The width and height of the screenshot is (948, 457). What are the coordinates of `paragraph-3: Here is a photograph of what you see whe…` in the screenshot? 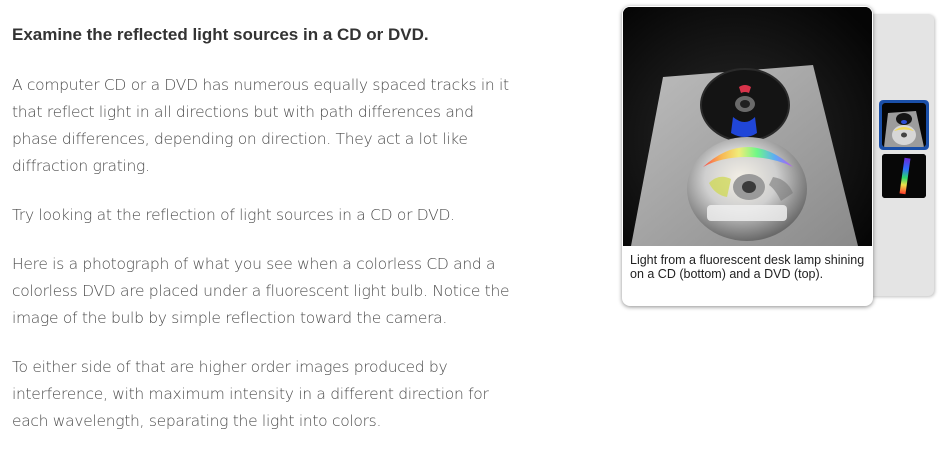 It's located at (261, 291).